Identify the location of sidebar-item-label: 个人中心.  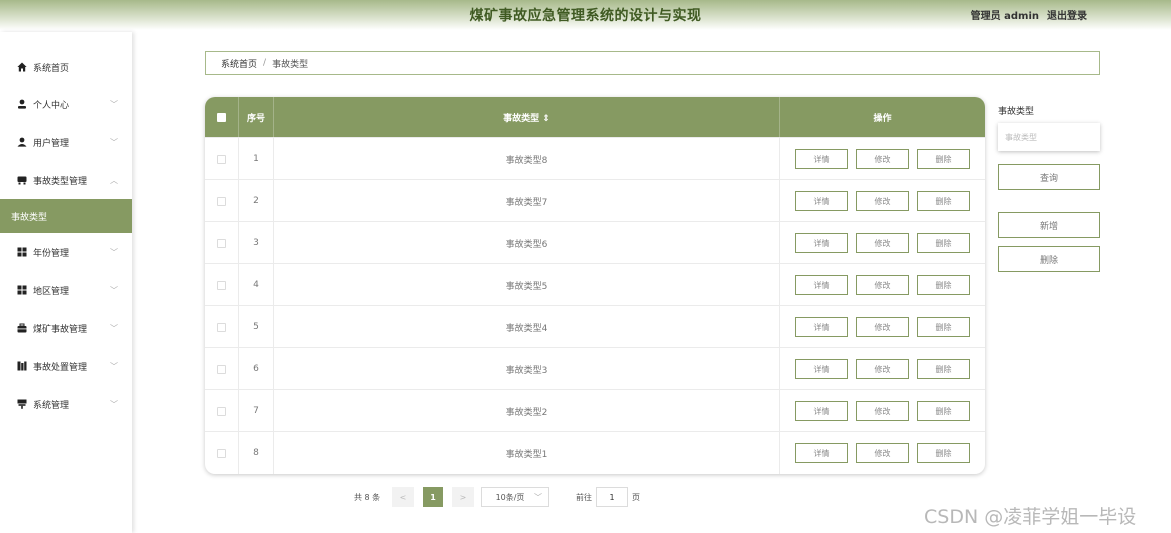
(51, 105).